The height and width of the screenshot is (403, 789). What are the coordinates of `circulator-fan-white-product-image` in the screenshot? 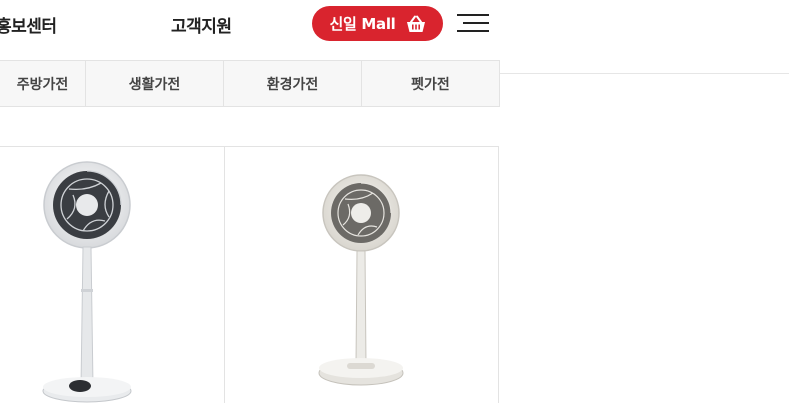 It's located at (87, 282).